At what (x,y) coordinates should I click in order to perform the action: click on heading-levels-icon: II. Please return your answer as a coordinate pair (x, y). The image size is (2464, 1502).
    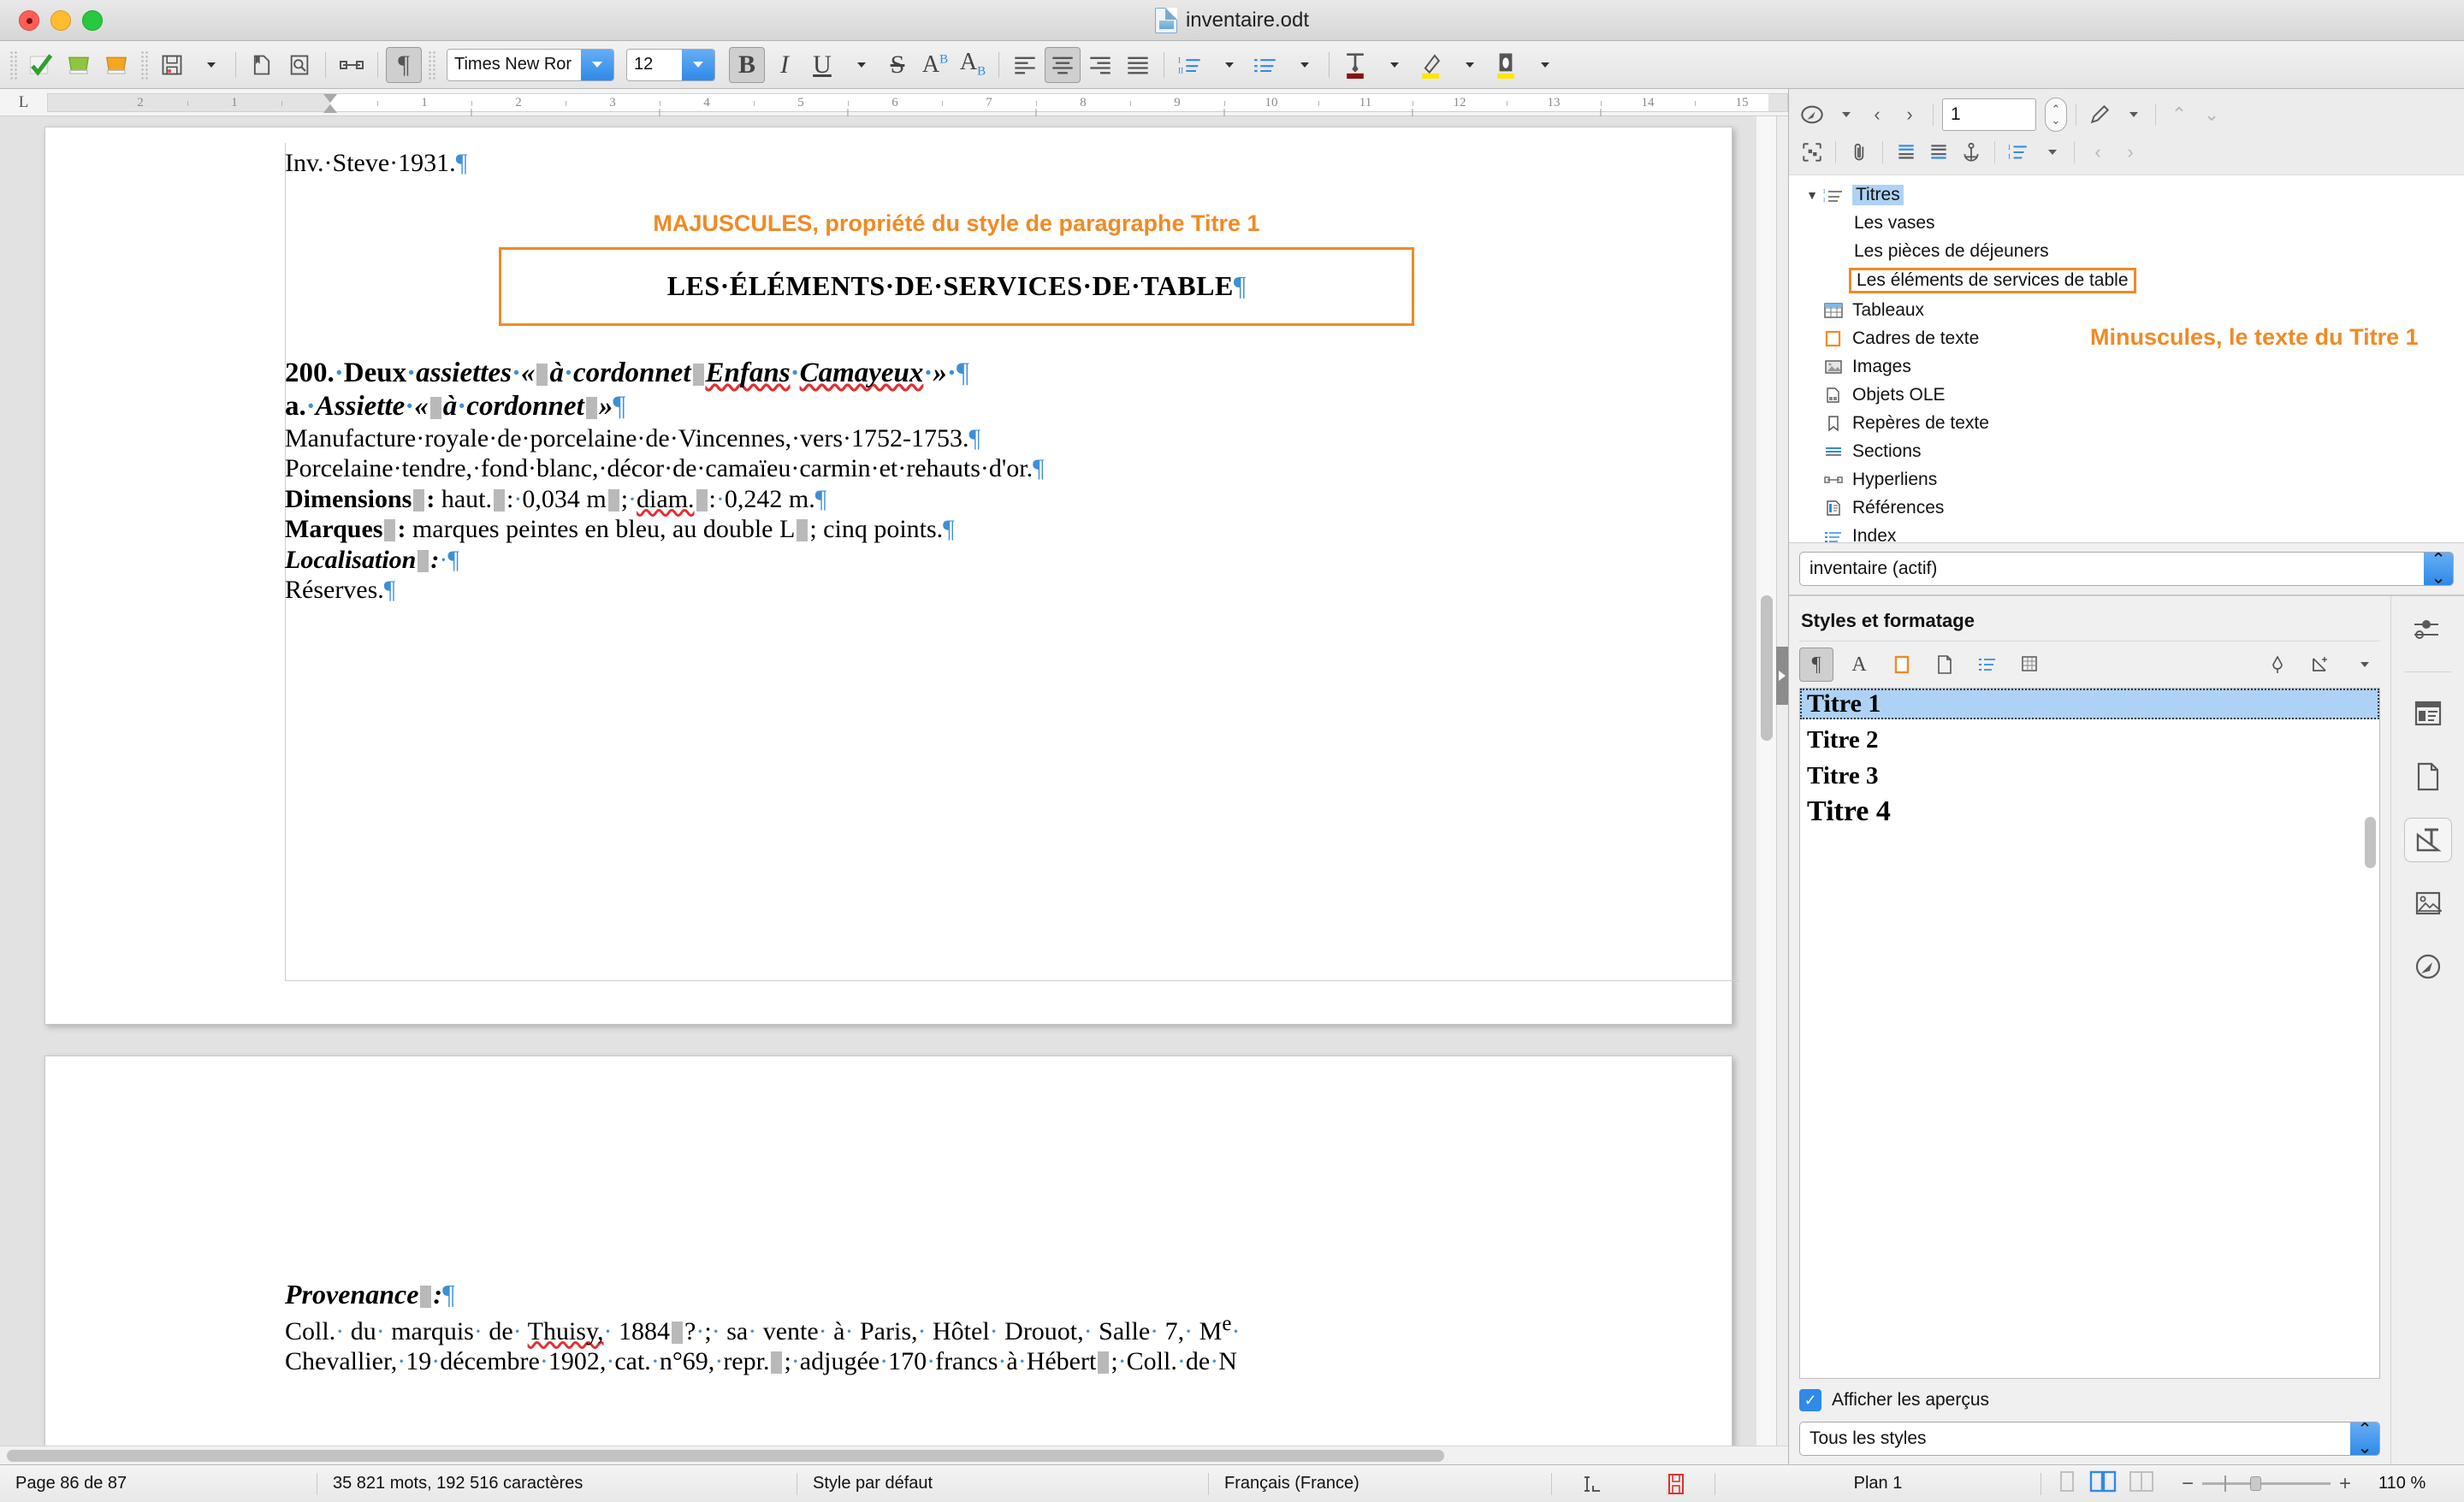
    Looking at the image, I should click on (2018, 152).